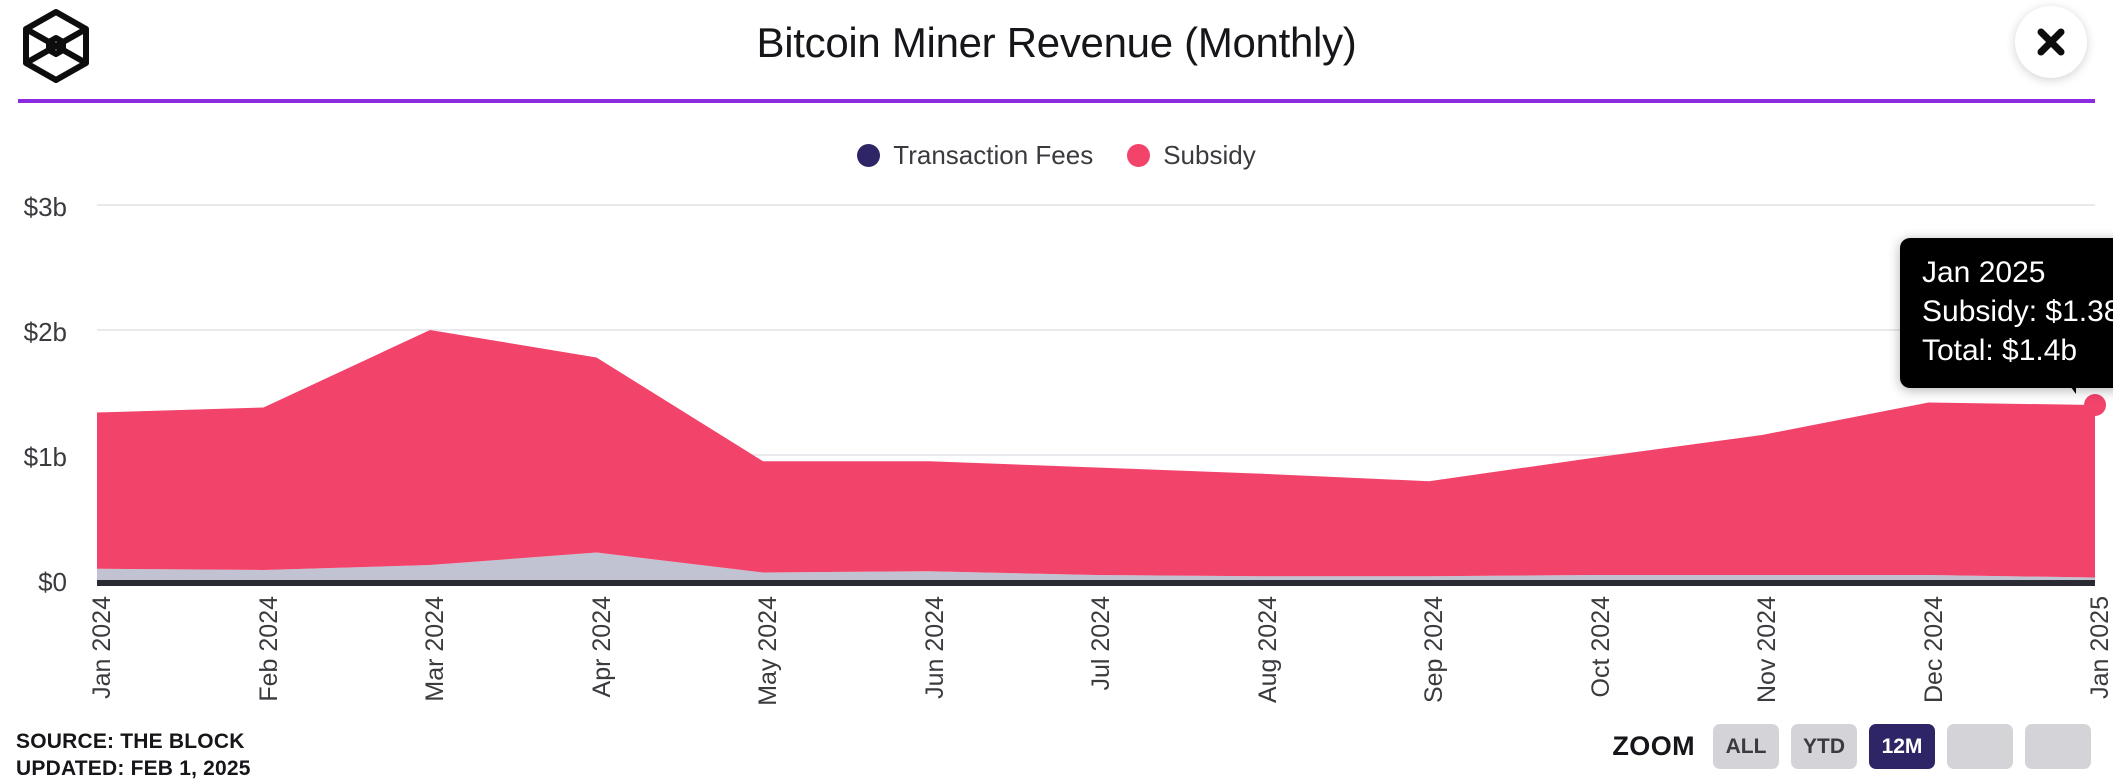 The height and width of the screenshot is (781, 2113). Describe the element at coordinates (1767, 650) in the screenshot. I see `x-axis-tick-label: Nov 2024` at that location.